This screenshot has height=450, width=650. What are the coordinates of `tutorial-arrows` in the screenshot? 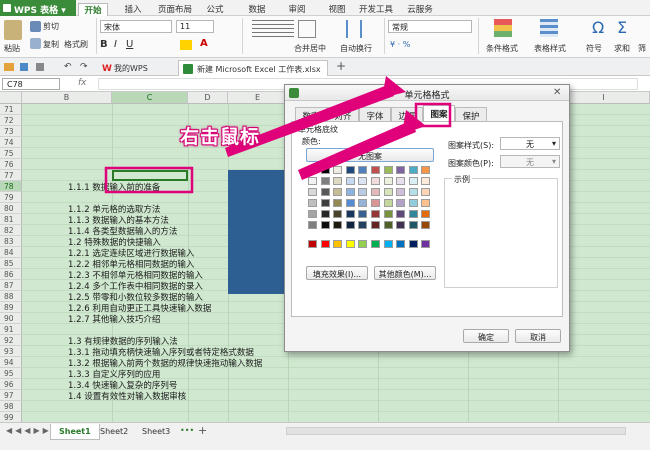 It's located at (278, 135).